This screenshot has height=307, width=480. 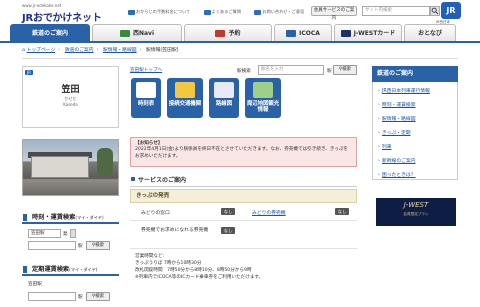 What do you see at coordinates (329, 71) in the screenshot?
I see `station-search-suffix: 駅` at bounding box center [329, 71].